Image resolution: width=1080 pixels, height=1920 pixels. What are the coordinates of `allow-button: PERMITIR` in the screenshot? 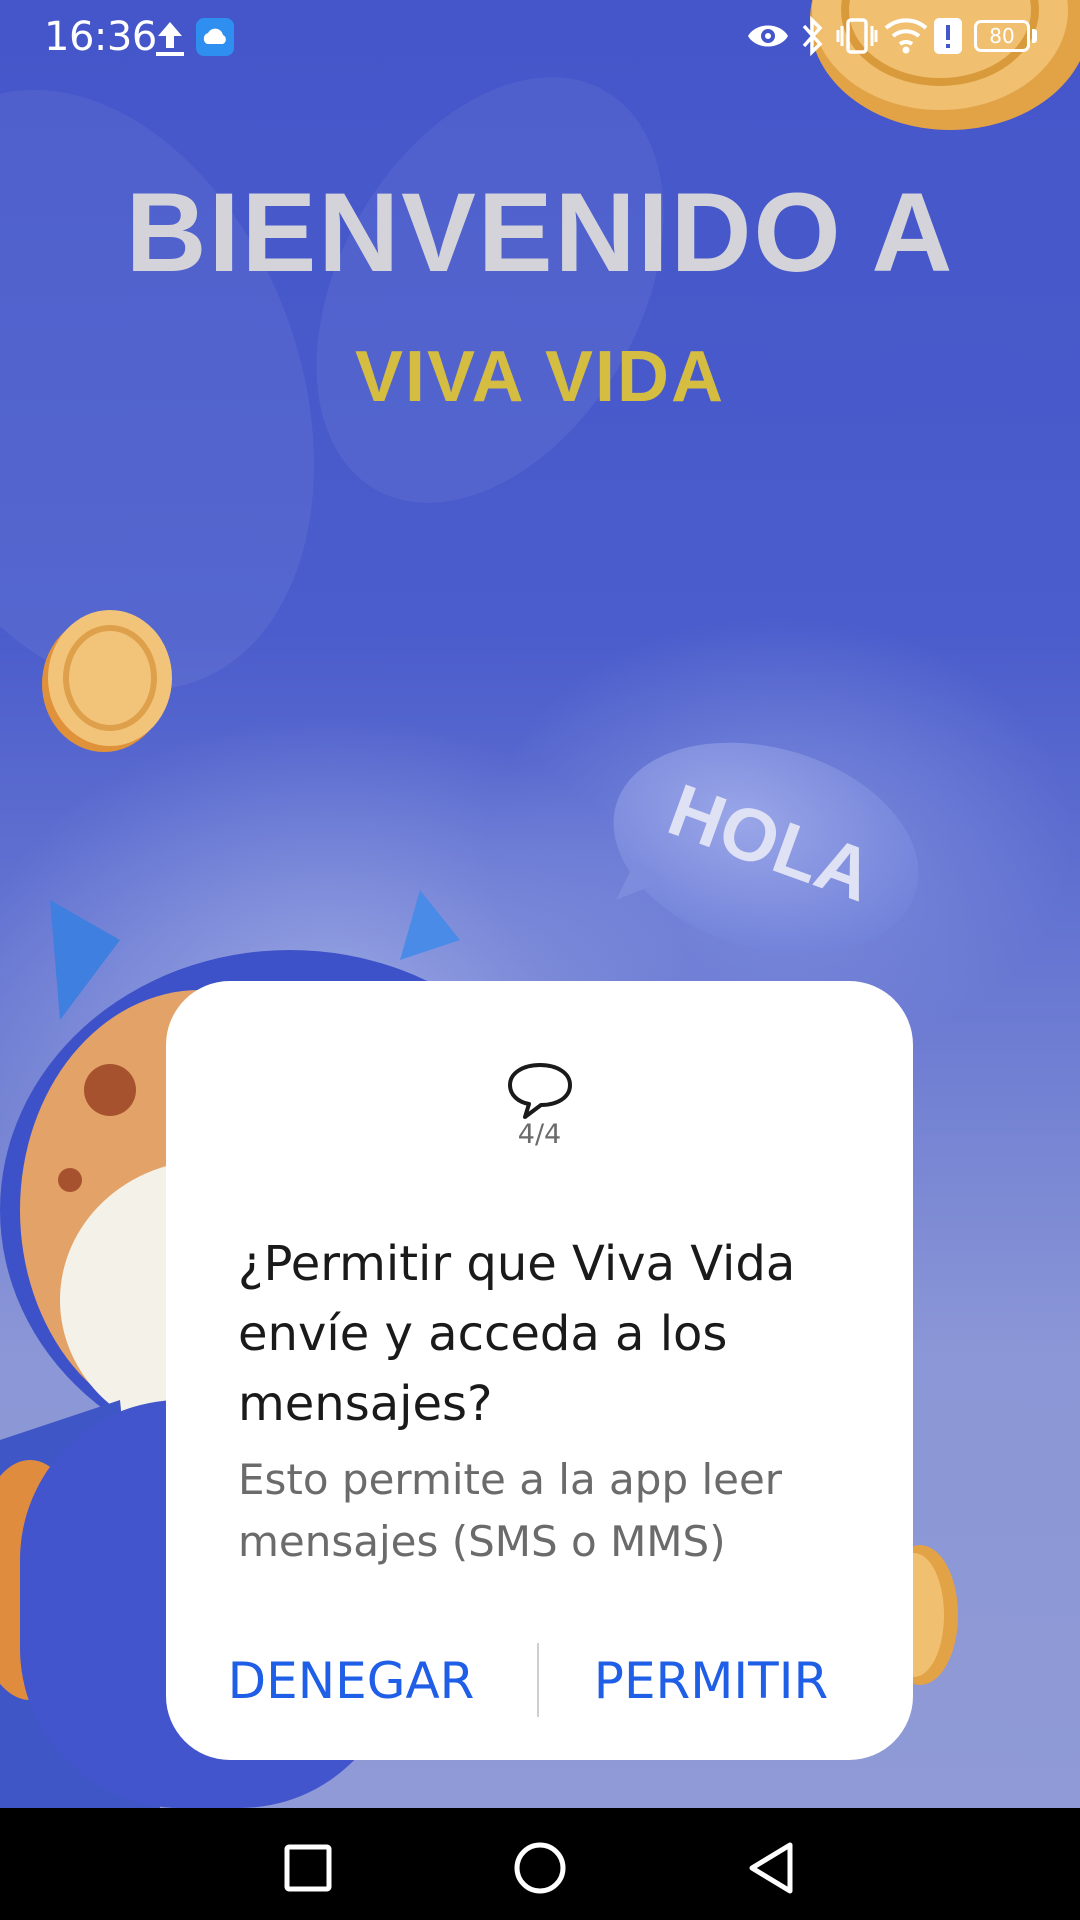 It's located at (711, 1681).